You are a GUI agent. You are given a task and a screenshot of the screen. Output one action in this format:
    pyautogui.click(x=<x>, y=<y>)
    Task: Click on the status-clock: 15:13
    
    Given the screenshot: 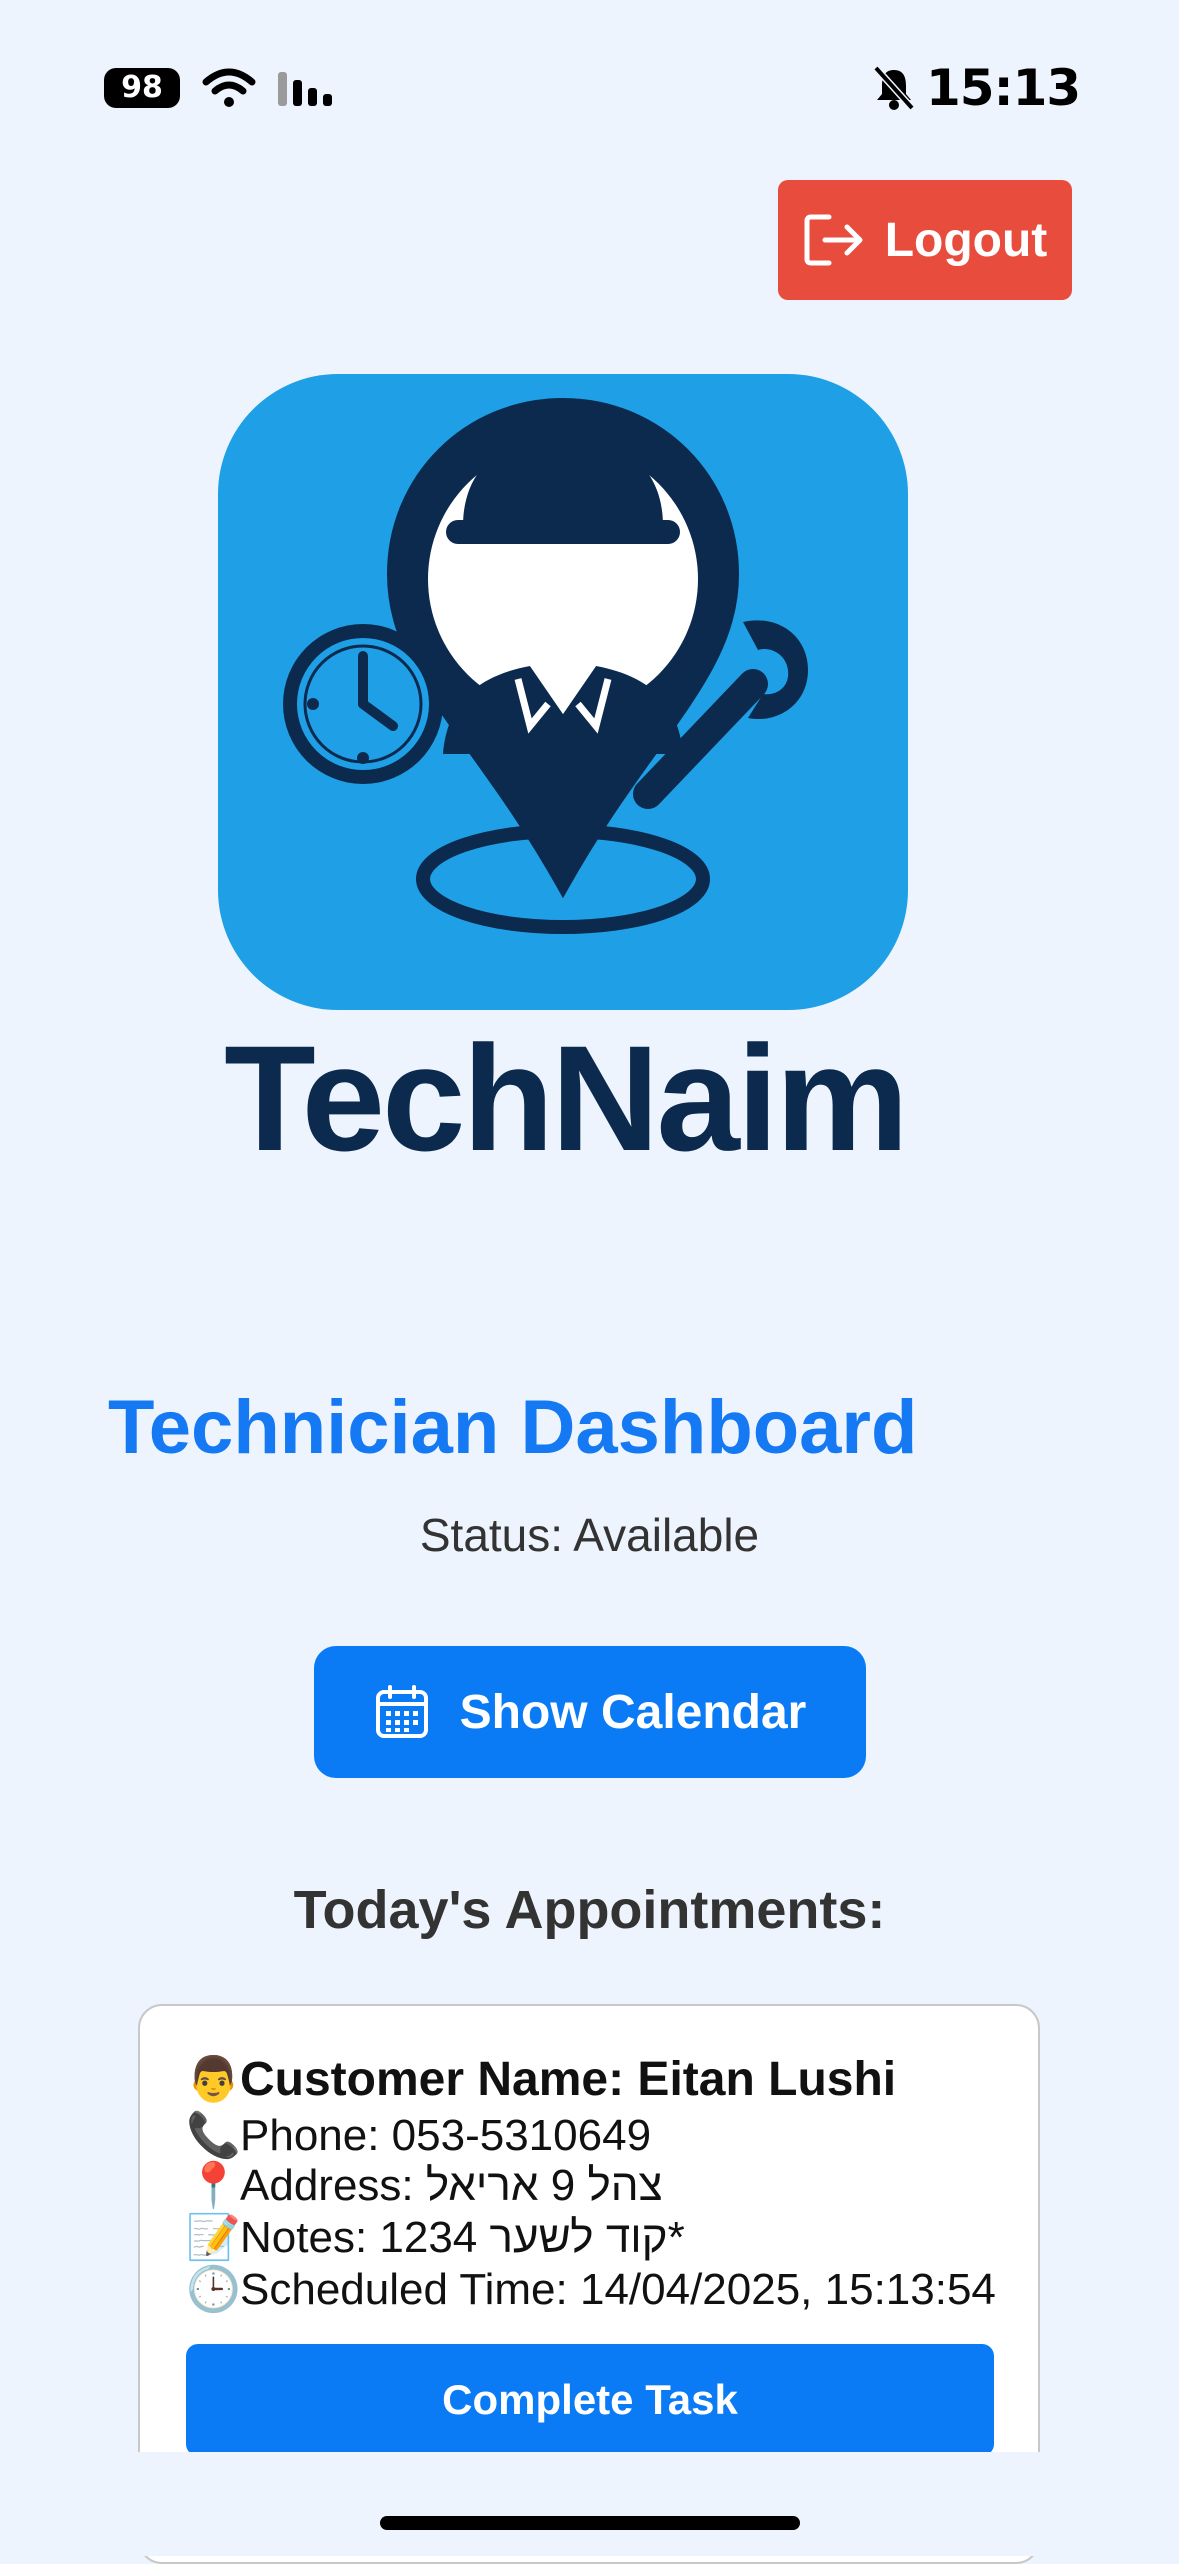 What is the action you would take?
    pyautogui.click(x=1003, y=88)
    